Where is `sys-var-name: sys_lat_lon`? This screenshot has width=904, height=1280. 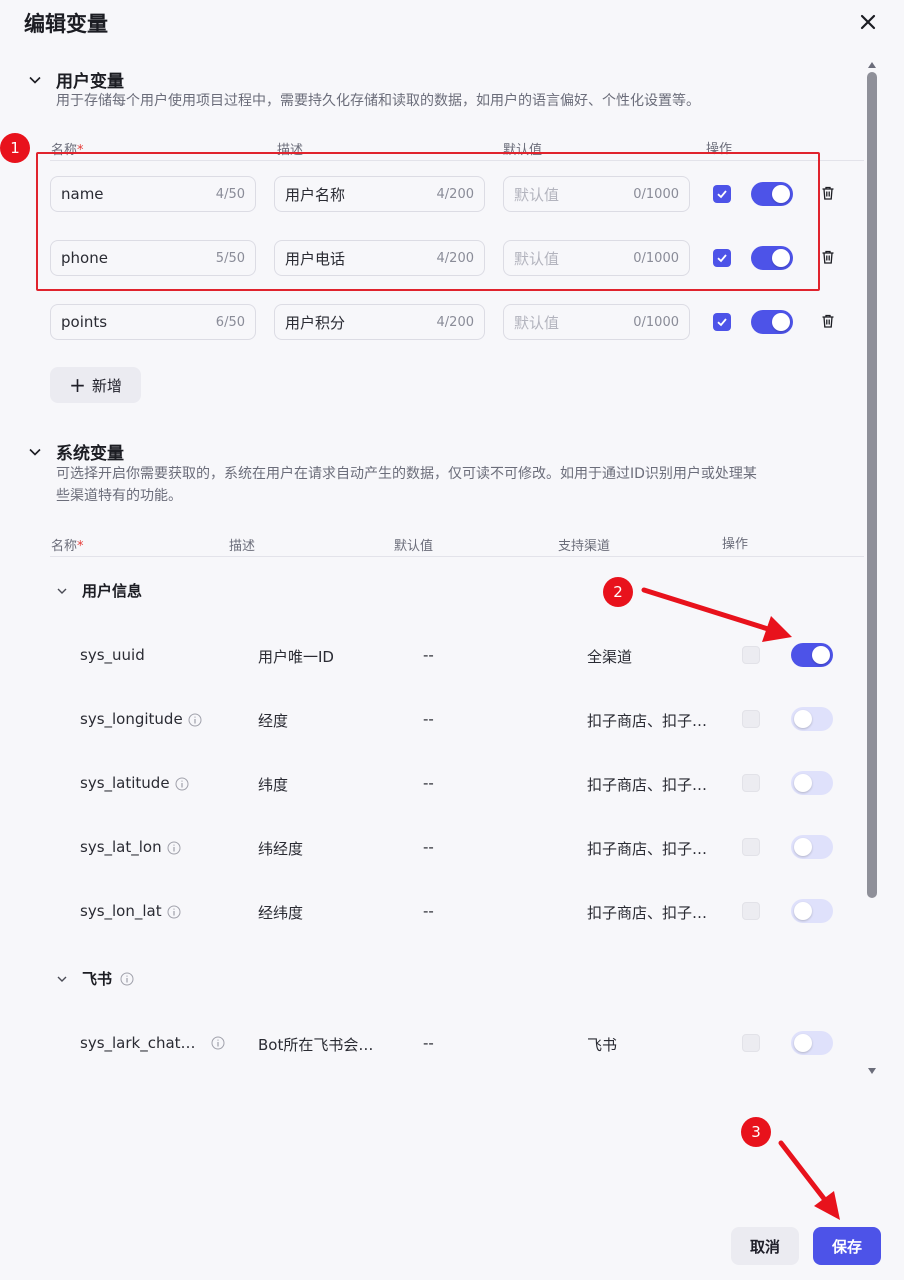 sys-var-name: sys_lat_lon is located at coordinates (130, 847).